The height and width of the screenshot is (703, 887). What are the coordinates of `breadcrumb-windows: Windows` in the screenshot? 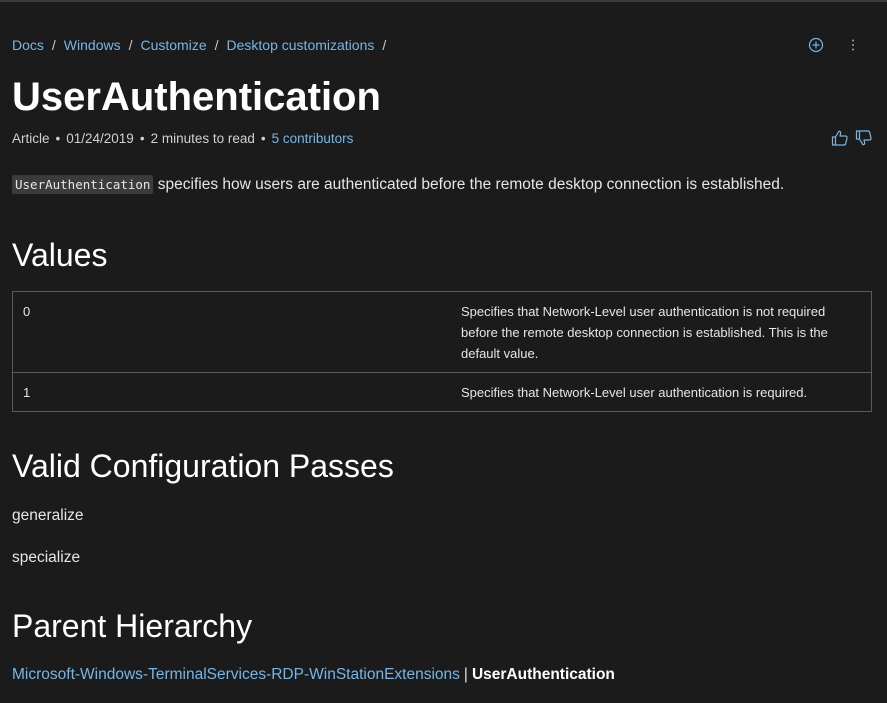 It's located at (92, 45).